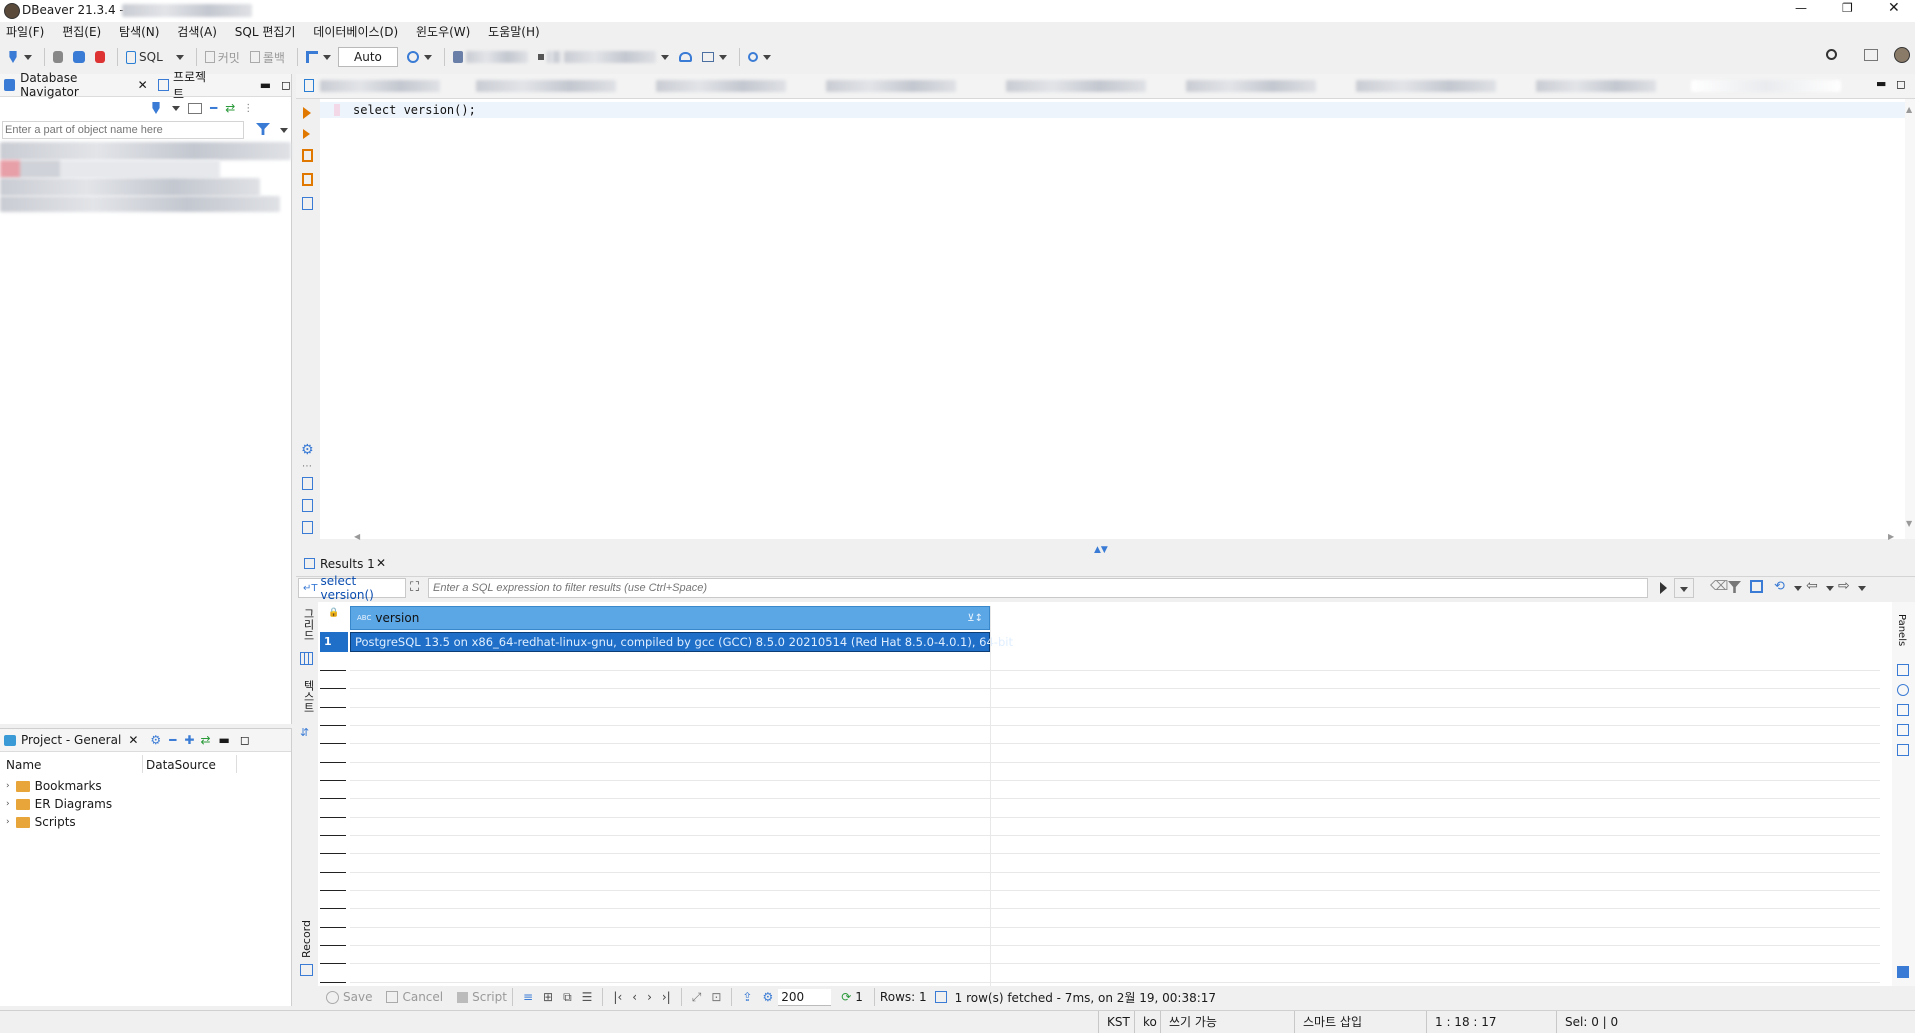  Describe the element at coordinates (286, 85) in the screenshot. I see `maximize-panel-icon: ◻` at that location.